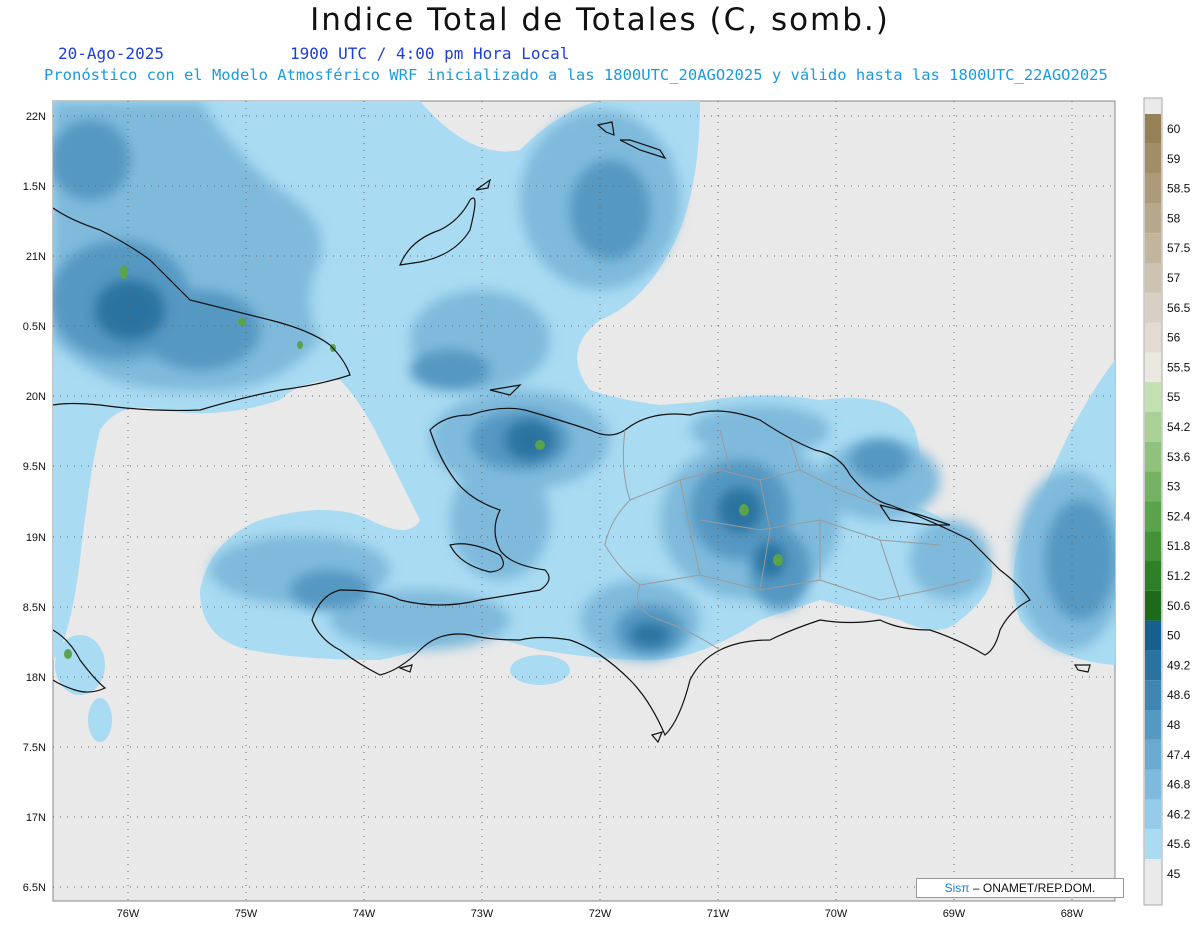  What do you see at coordinates (34, 187) in the screenshot?
I see `lat-label: 1.5N` at bounding box center [34, 187].